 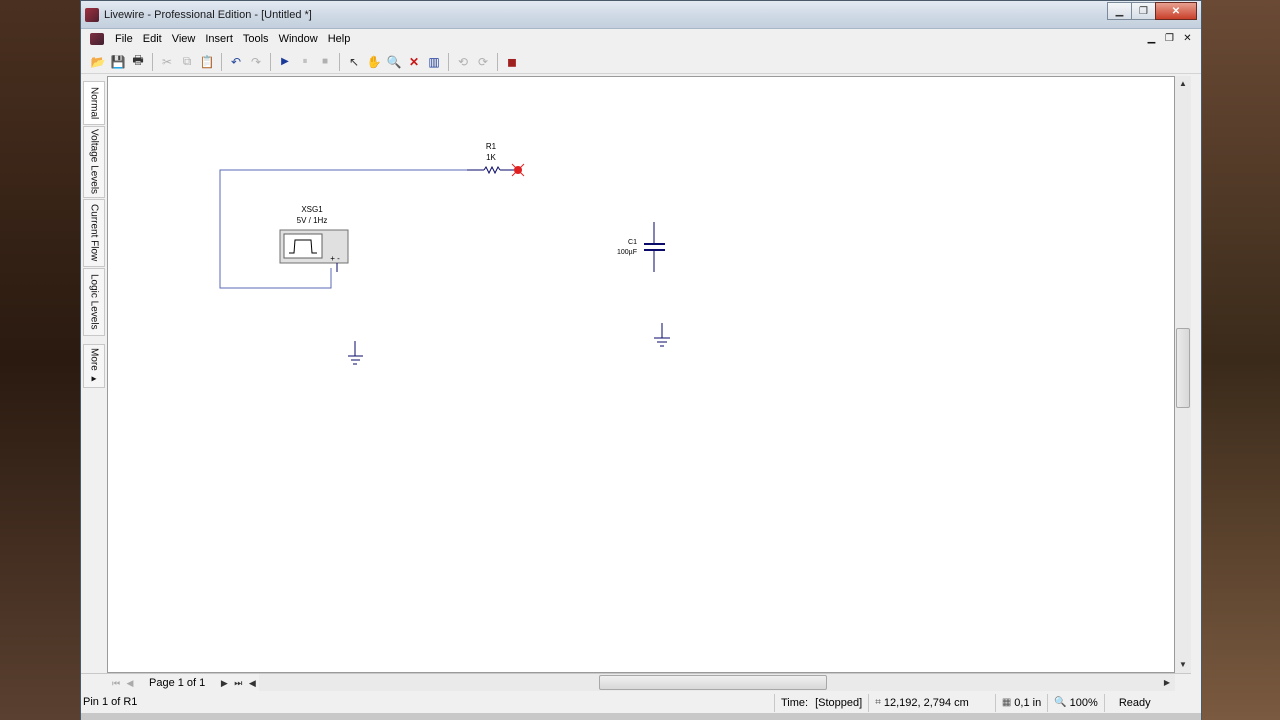 What do you see at coordinates (627, 252) in the screenshot?
I see `c1-value-label: 100µF` at bounding box center [627, 252].